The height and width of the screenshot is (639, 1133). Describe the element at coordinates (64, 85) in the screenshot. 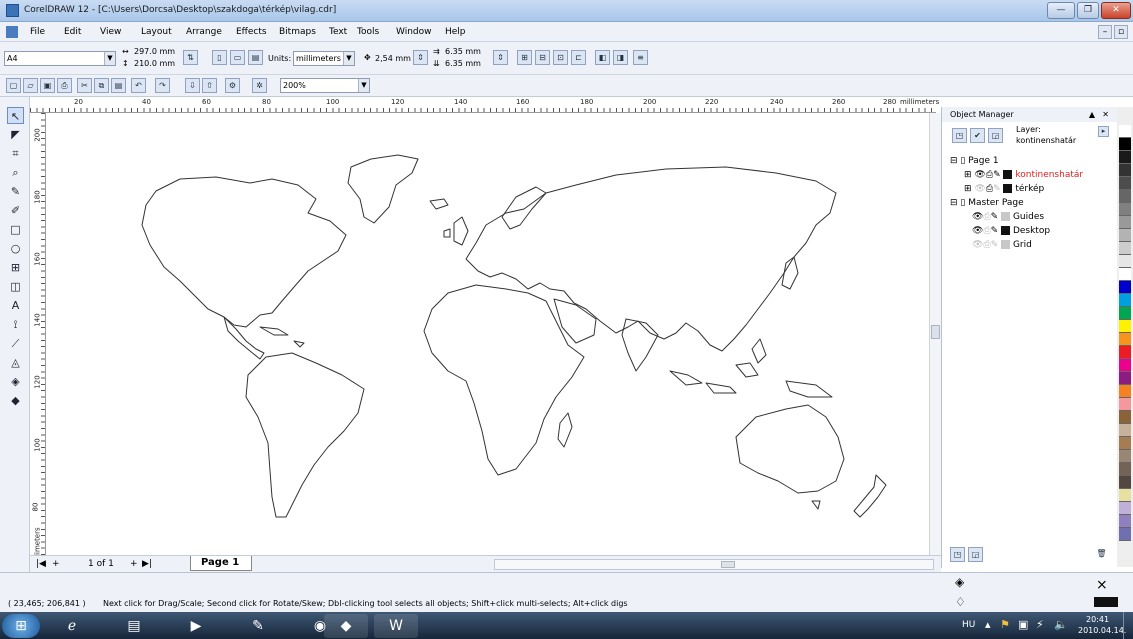

I see `print-icon: ⎙` at that location.